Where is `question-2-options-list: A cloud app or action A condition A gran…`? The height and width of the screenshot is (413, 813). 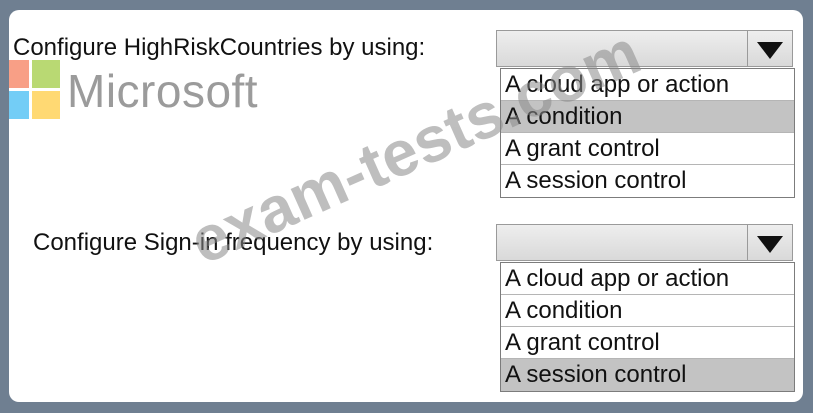 question-2-options-list: A cloud app or action A condition A gran… is located at coordinates (647, 327).